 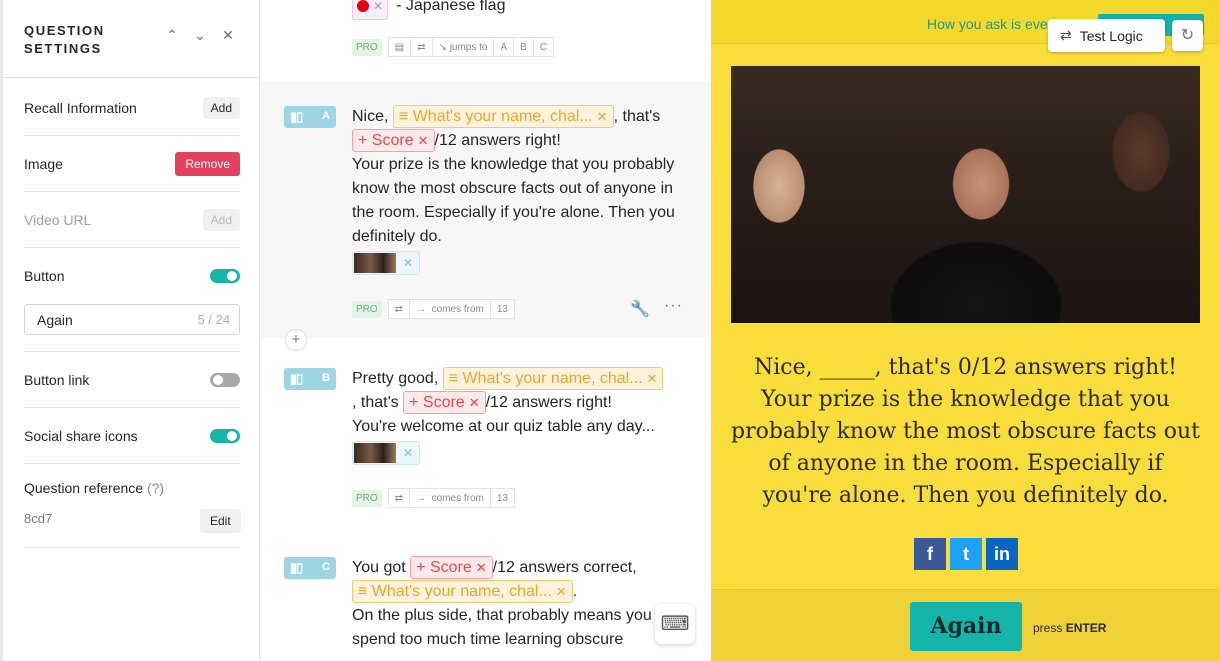 What do you see at coordinates (326, 378) in the screenshot?
I see `block-letter: B` at bounding box center [326, 378].